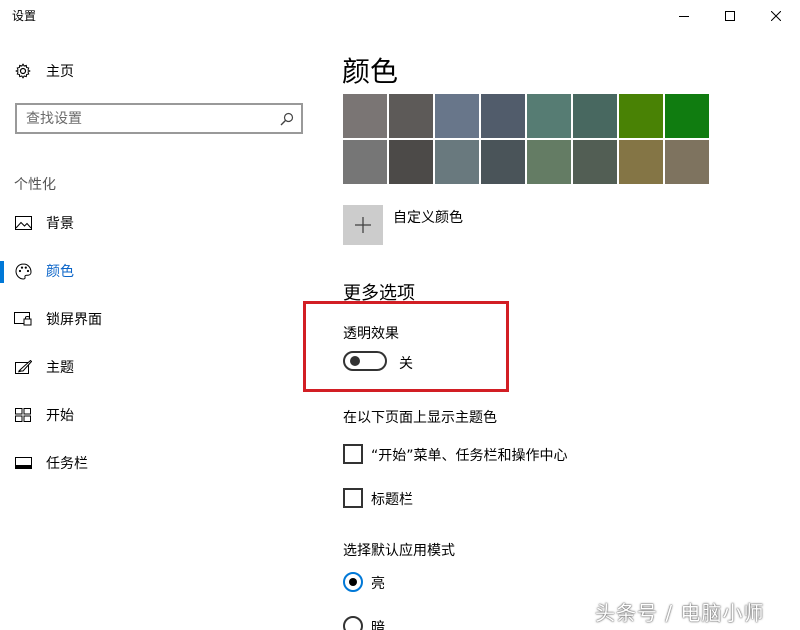 The width and height of the screenshot is (800, 630). Describe the element at coordinates (2, 272) in the screenshot. I see `active-indicator` at that location.